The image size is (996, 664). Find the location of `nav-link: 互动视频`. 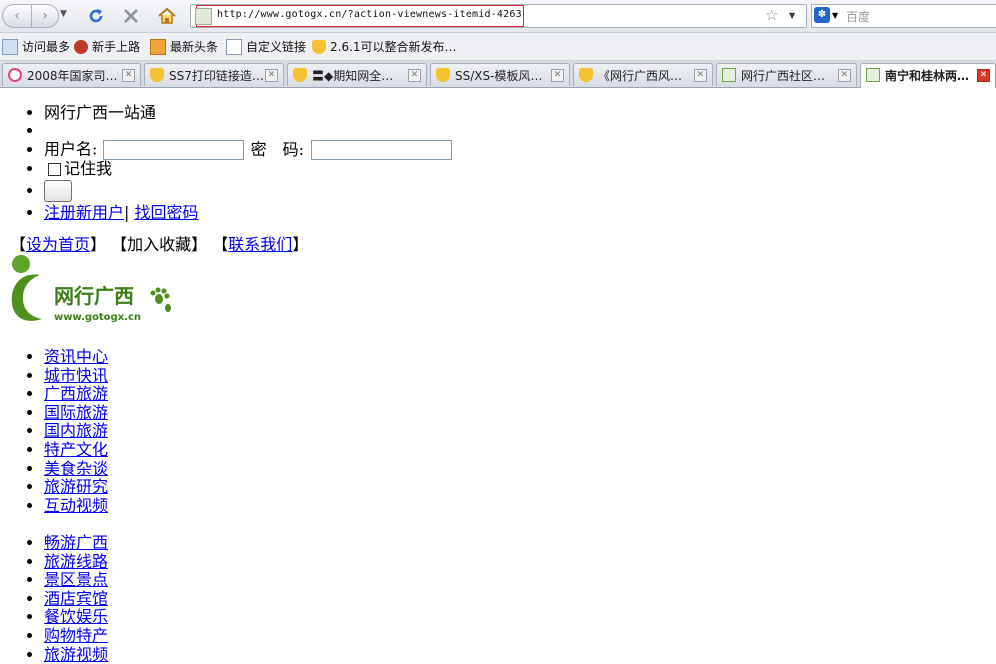

nav-link: 互动视频 is located at coordinates (76, 505).